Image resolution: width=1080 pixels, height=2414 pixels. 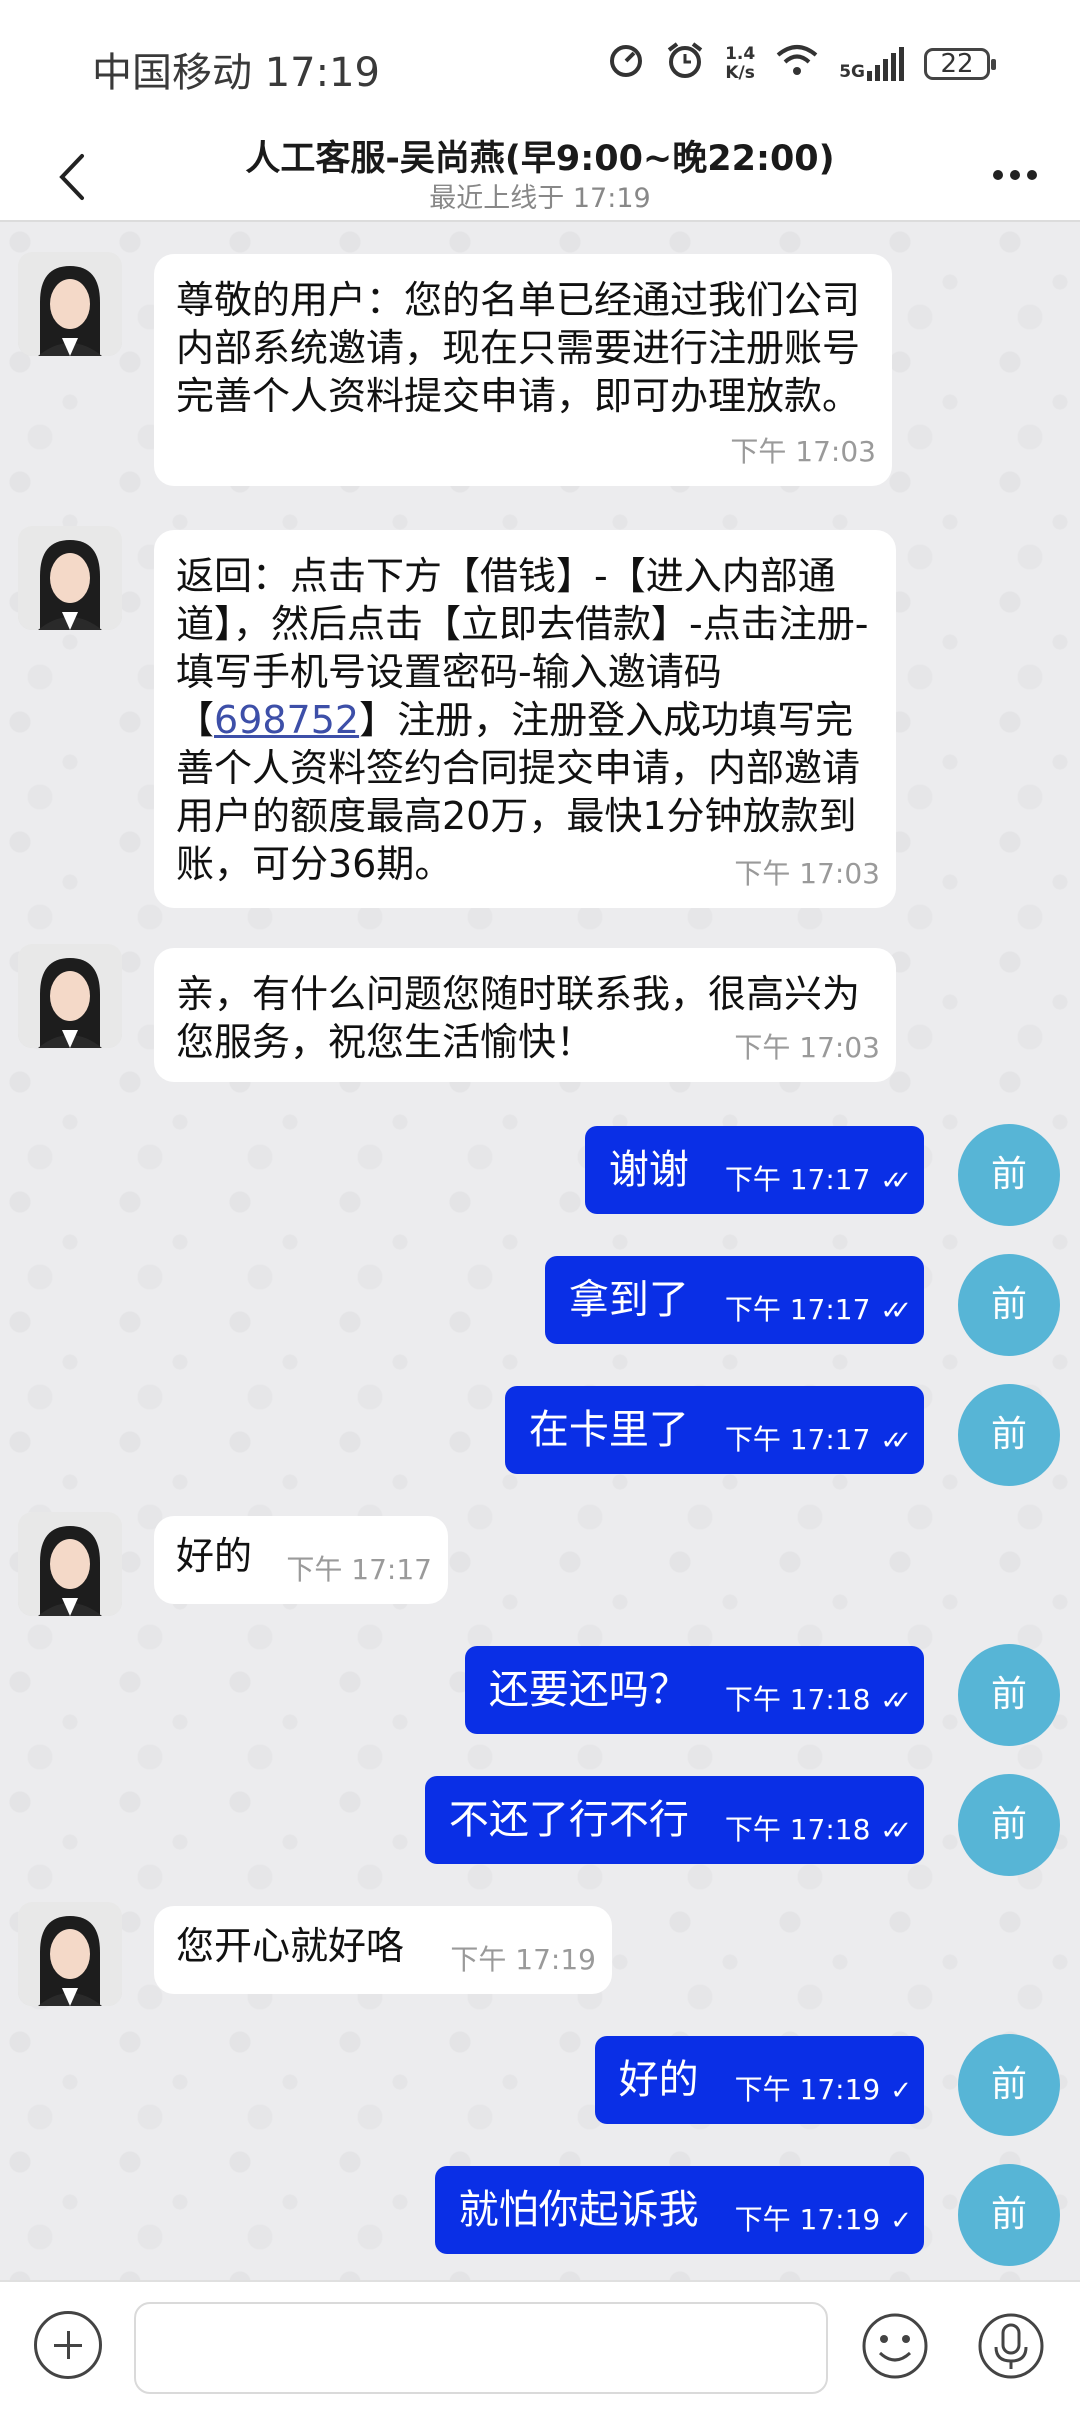 I want to click on status-icons: 1.4 K/s 5G 22, so click(x=801, y=64).